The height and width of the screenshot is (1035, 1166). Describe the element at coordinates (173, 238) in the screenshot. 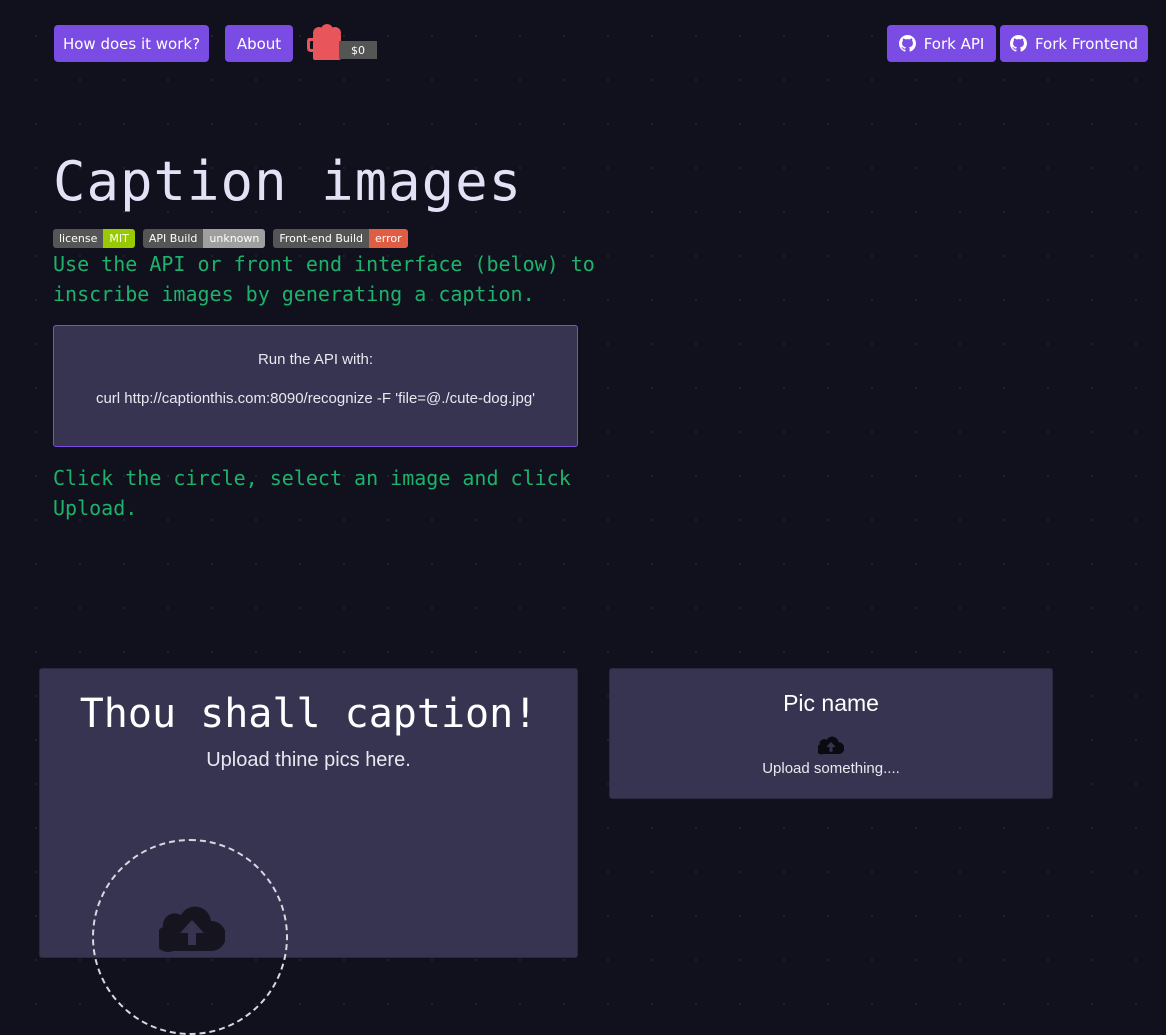

I see `badge-label: API Build` at that location.